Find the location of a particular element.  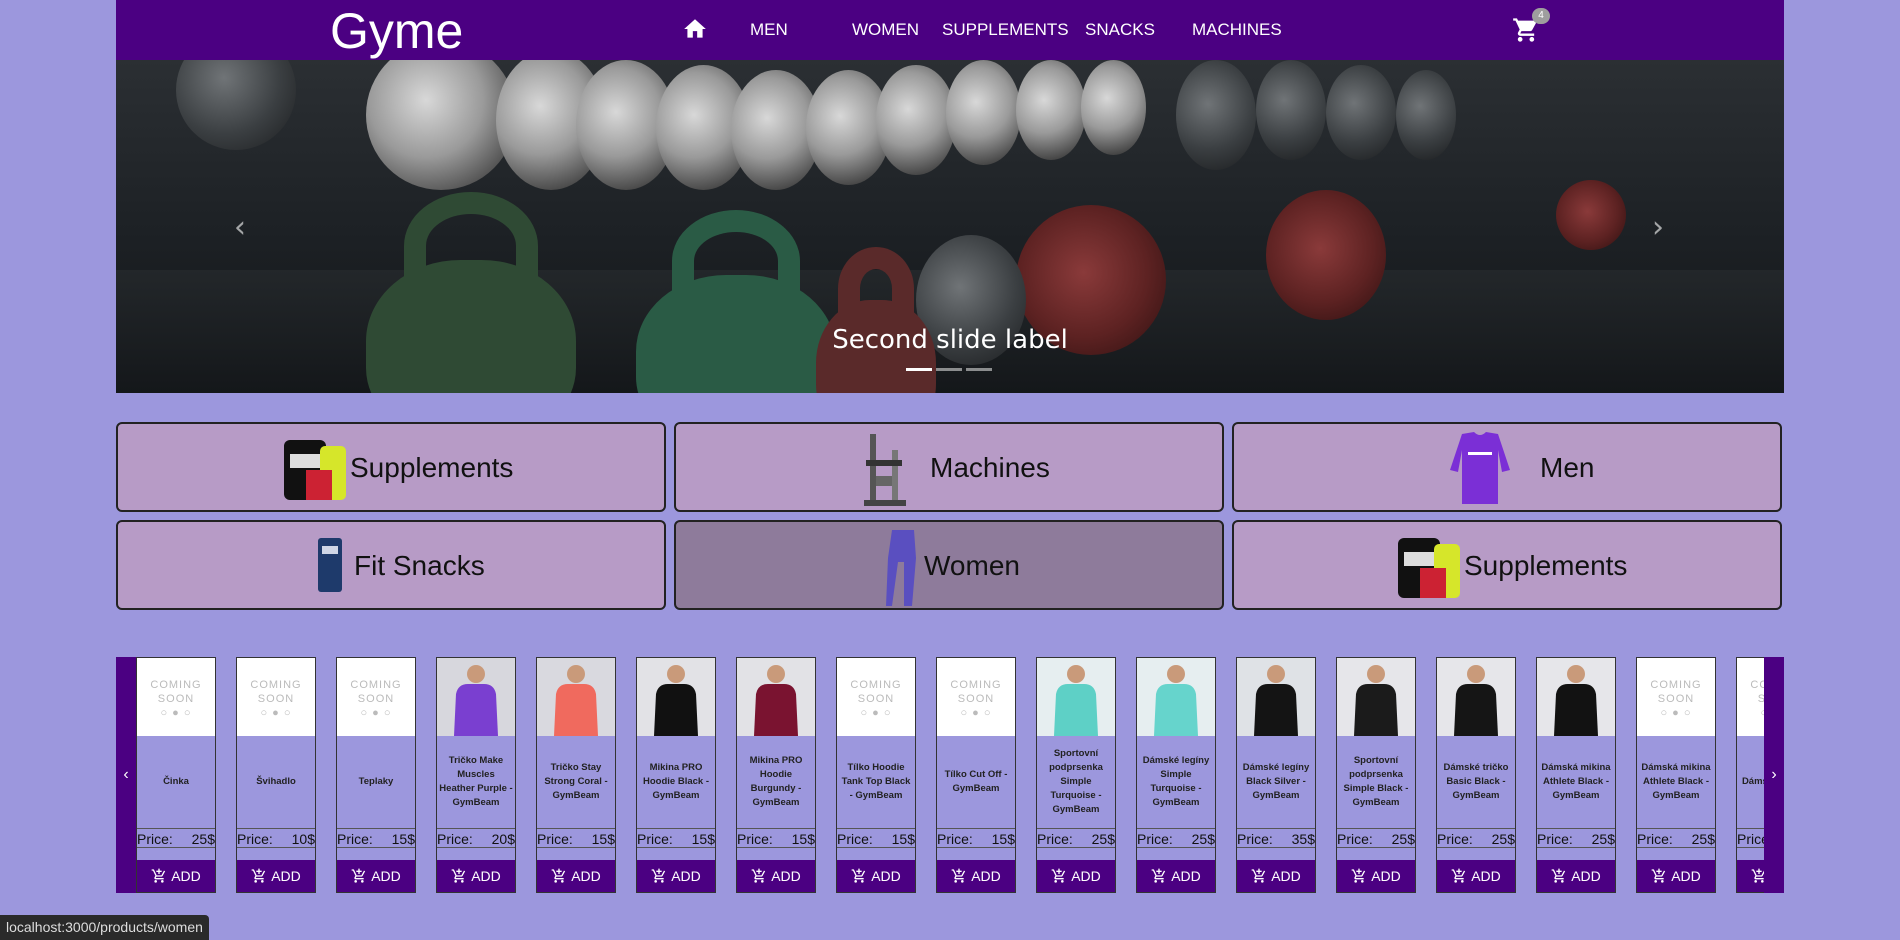

home-icon is located at coordinates (695, 29).